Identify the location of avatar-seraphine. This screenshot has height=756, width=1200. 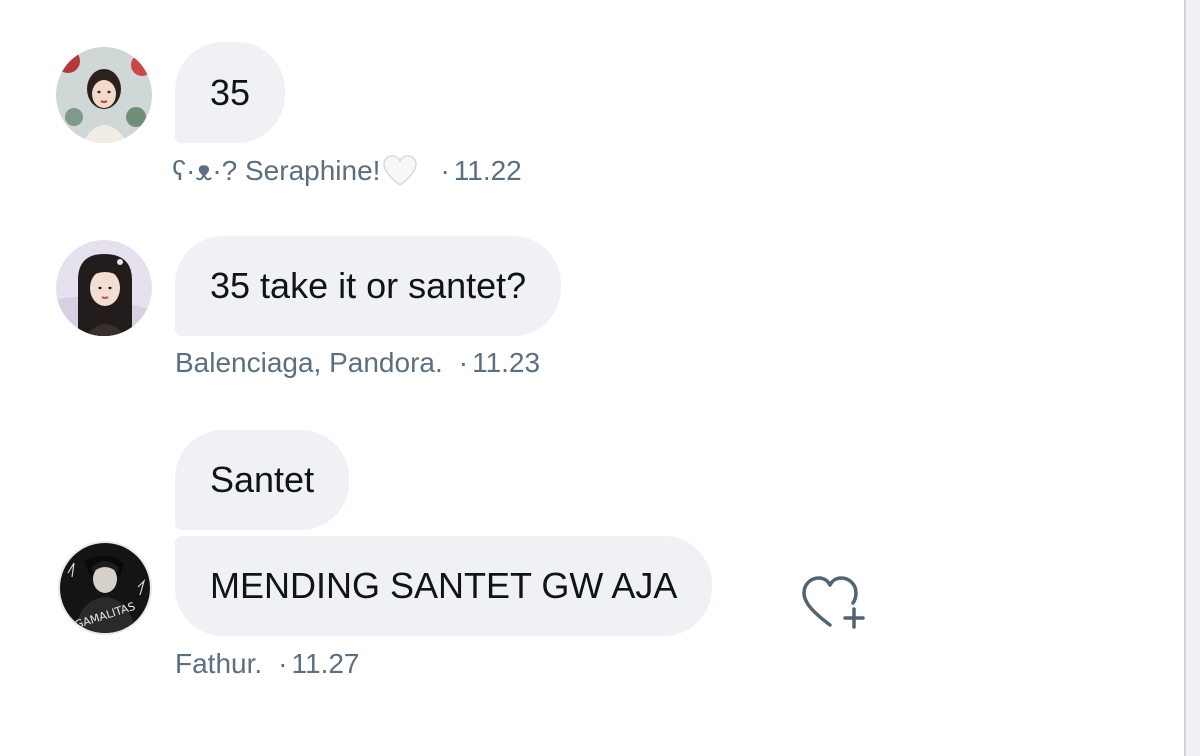
(104, 95).